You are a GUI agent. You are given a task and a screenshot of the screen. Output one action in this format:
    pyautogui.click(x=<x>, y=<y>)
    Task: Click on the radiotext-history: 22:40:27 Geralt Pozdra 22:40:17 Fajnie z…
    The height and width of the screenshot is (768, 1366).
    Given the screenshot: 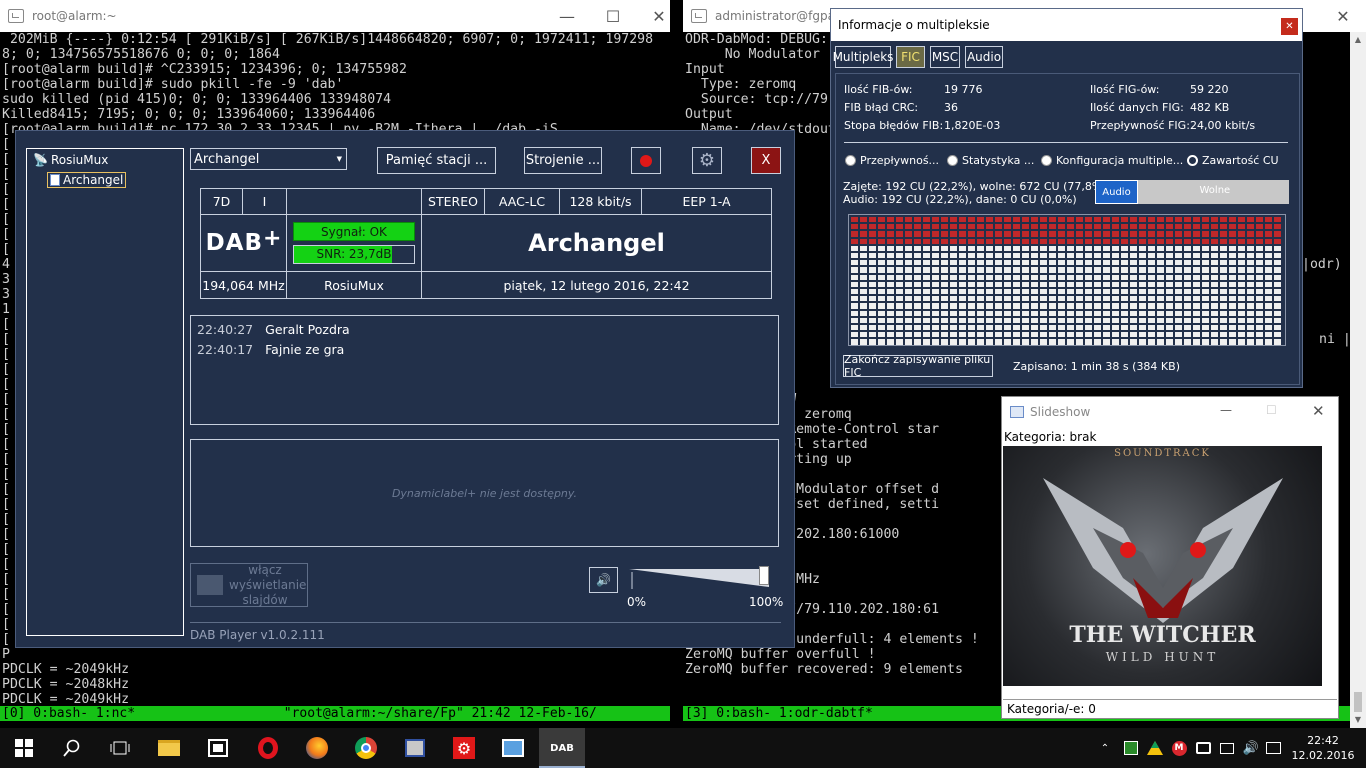 What is the action you would take?
    pyautogui.click(x=484, y=370)
    